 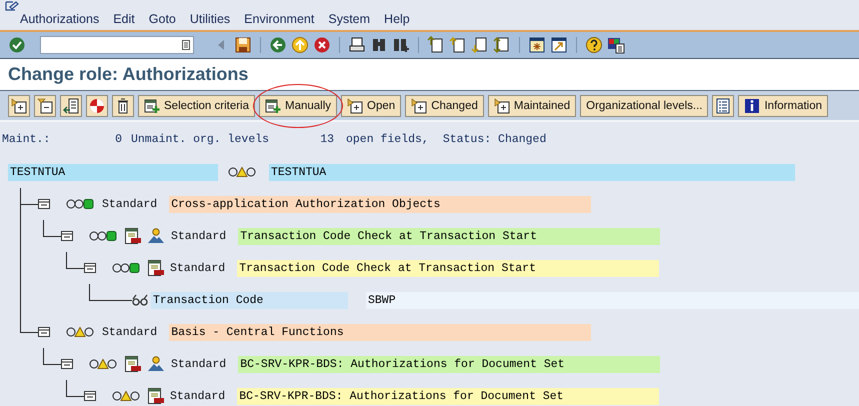 What do you see at coordinates (197, 105) in the screenshot?
I see `toolbar-button: Selection criteria` at bounding box center [197, 105].